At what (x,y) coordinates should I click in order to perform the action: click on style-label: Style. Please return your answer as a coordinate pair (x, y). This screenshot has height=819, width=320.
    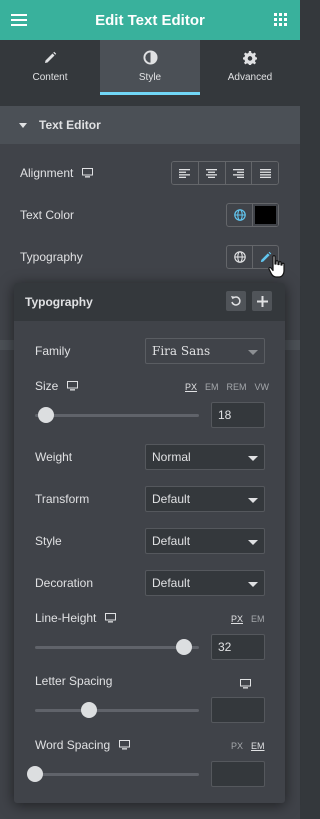
    Looking at the image, I should click on (48, 541).